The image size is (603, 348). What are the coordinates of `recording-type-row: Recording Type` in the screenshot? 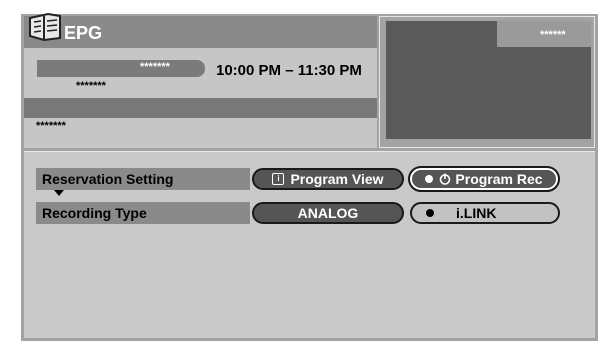 It's located at (143, 213).